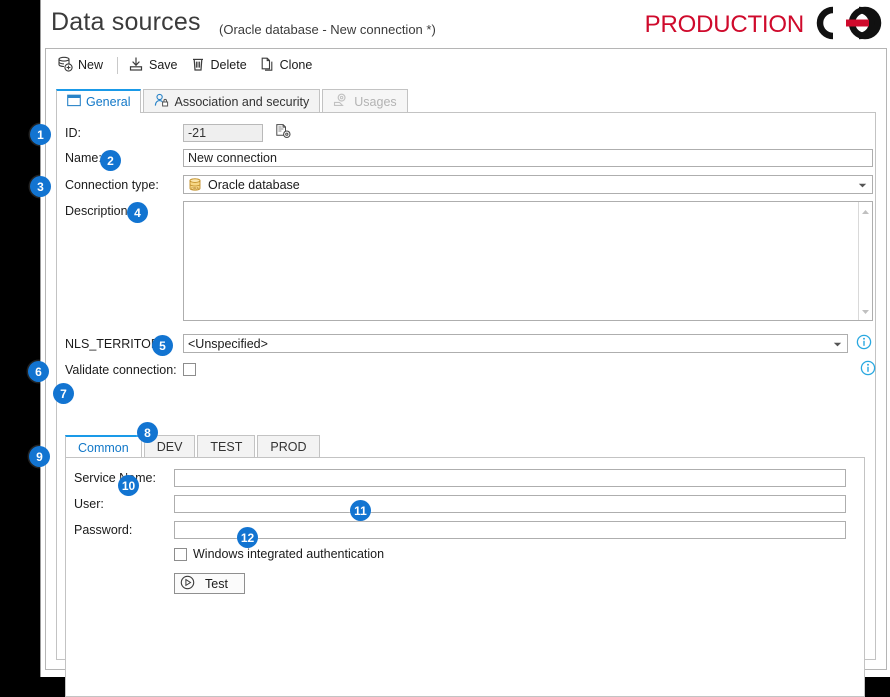 Image resolution: width=890 pixels, height=697 pixels. I want to click on validate-connection-checkbox, so click(189, 369).